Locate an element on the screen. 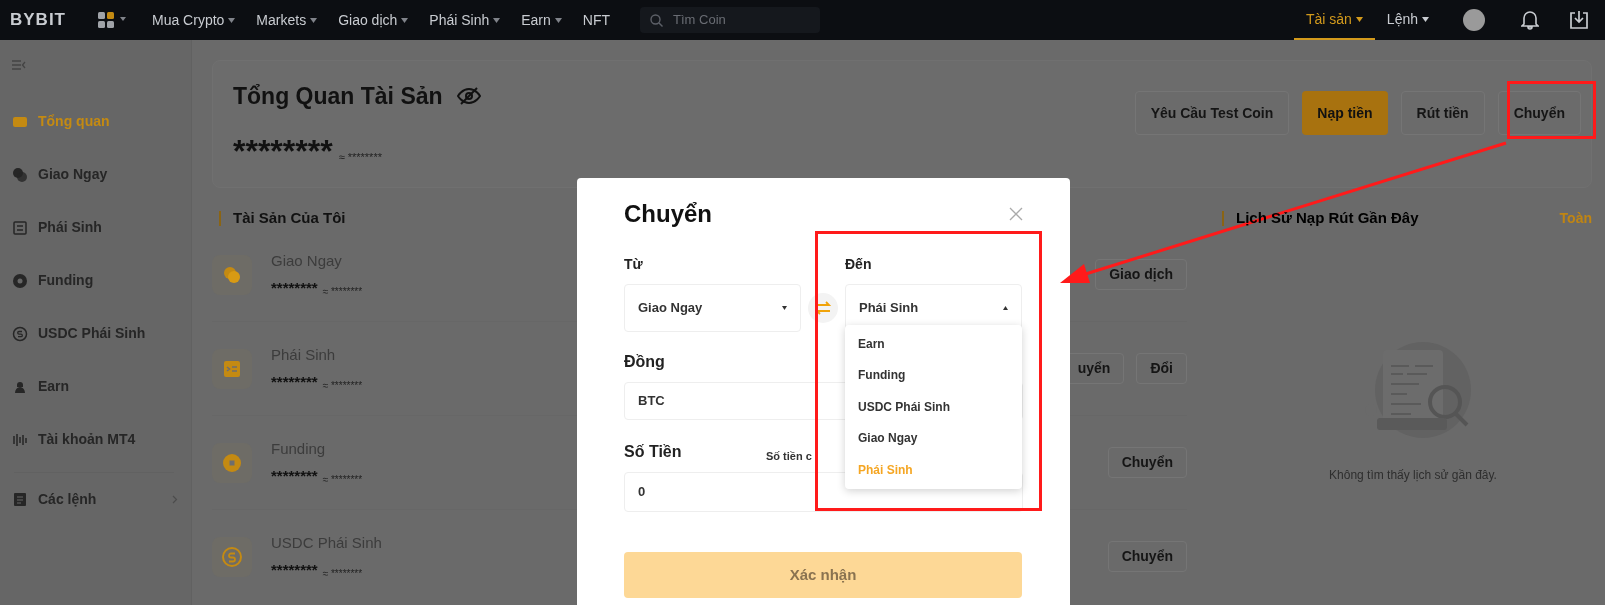 This screenshot has width=1605, height=605. field-label: Đến is located at coordinates (859, 264).